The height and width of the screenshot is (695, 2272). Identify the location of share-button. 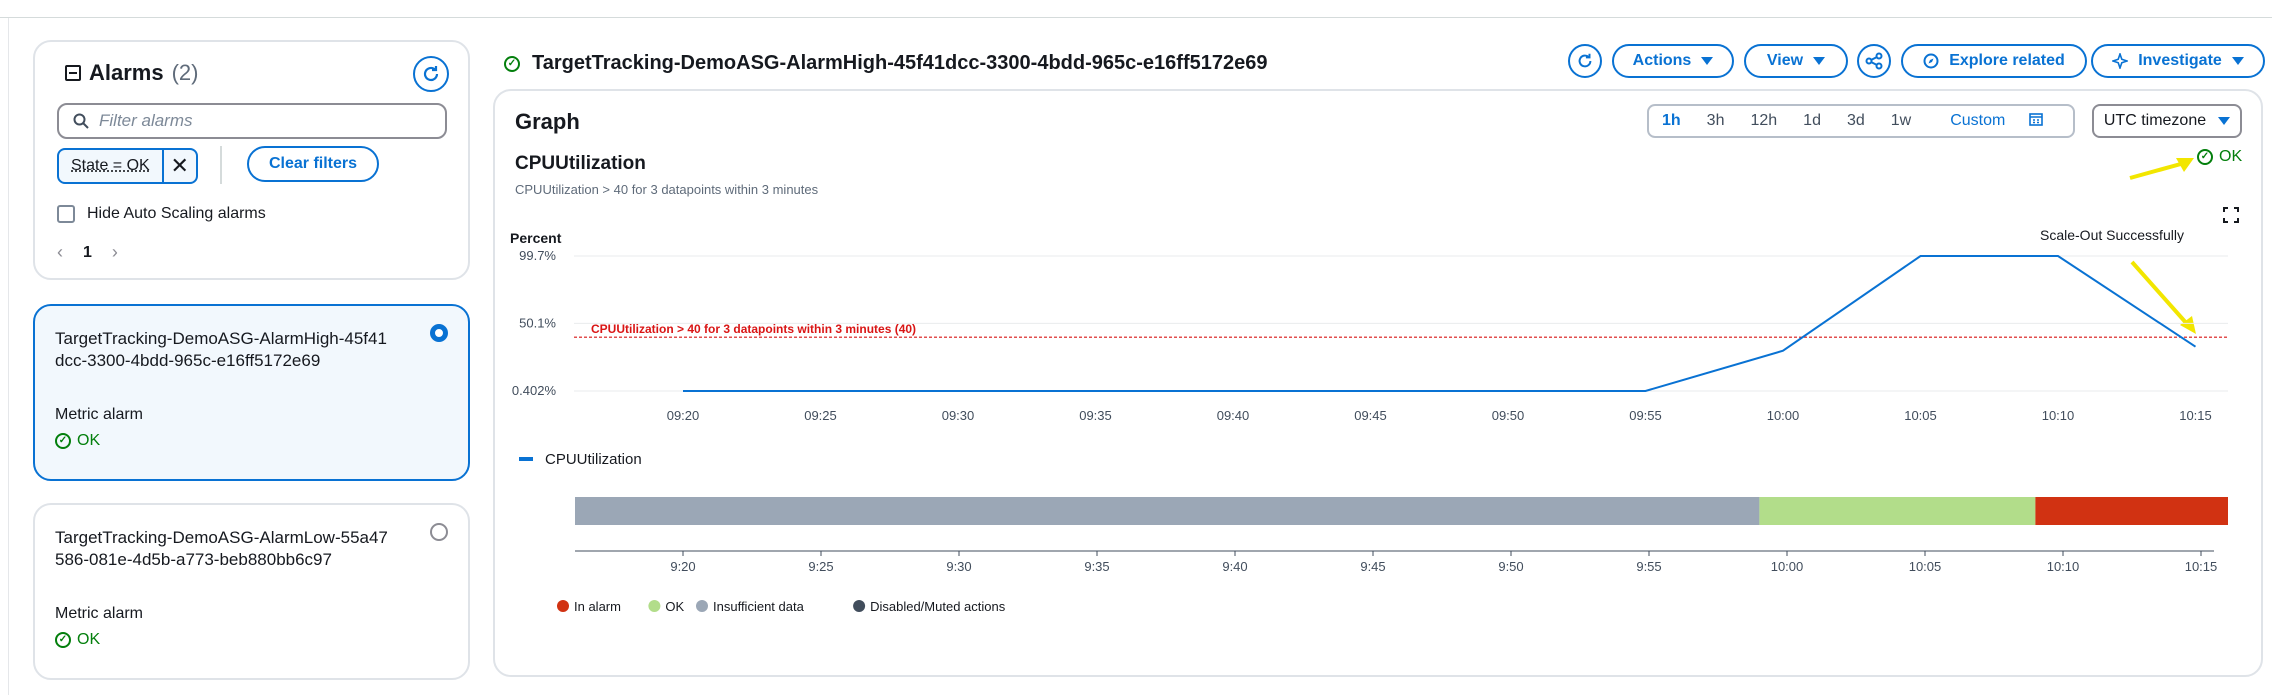
(1874, 61).